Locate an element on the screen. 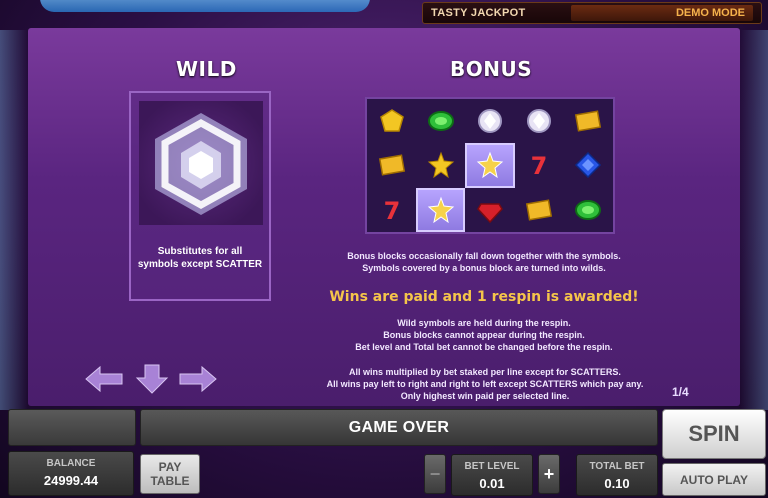 The height and width of the screenshot is (498, 768). balance-value: 24999.44 is located at coordinates (71, 480).